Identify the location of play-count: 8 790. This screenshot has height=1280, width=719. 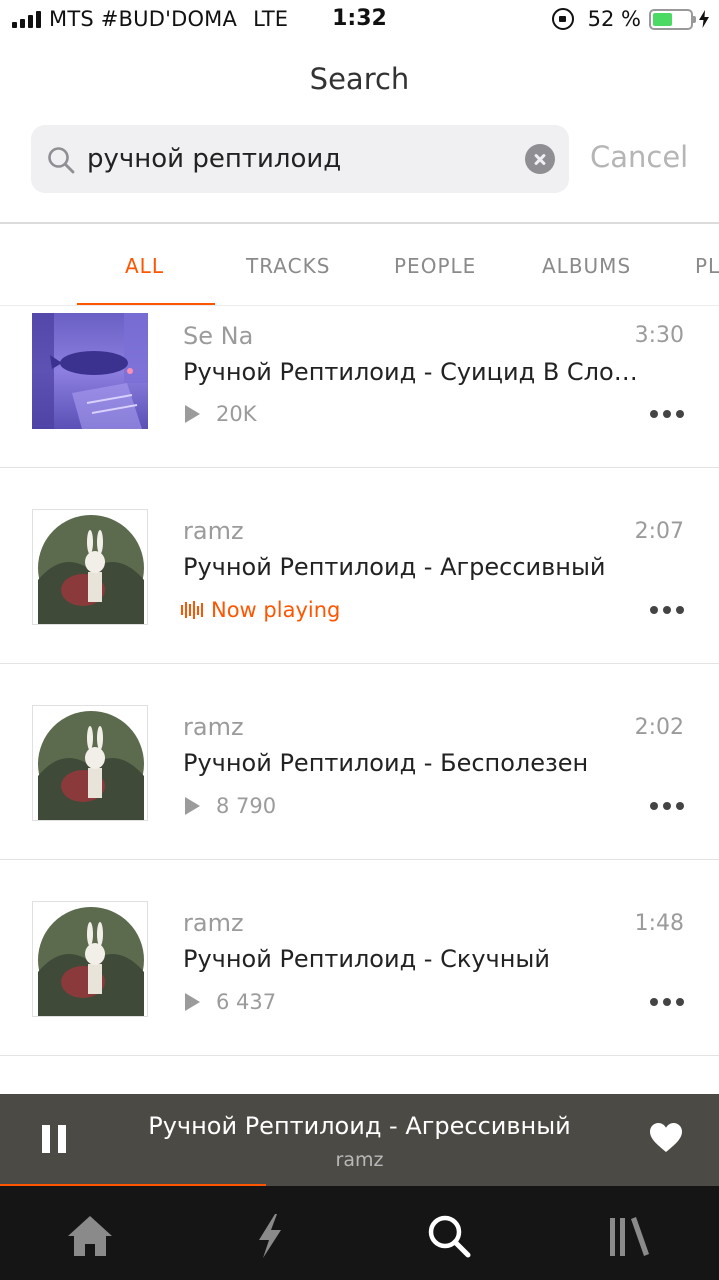
(246, 806).